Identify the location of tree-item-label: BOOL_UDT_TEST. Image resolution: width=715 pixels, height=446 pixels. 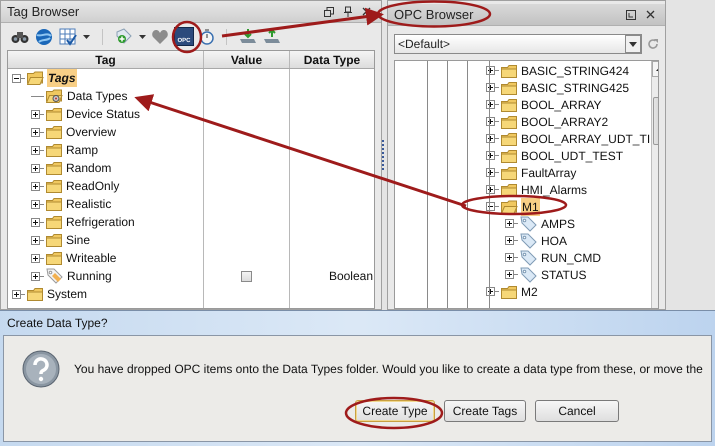
(572, 155).